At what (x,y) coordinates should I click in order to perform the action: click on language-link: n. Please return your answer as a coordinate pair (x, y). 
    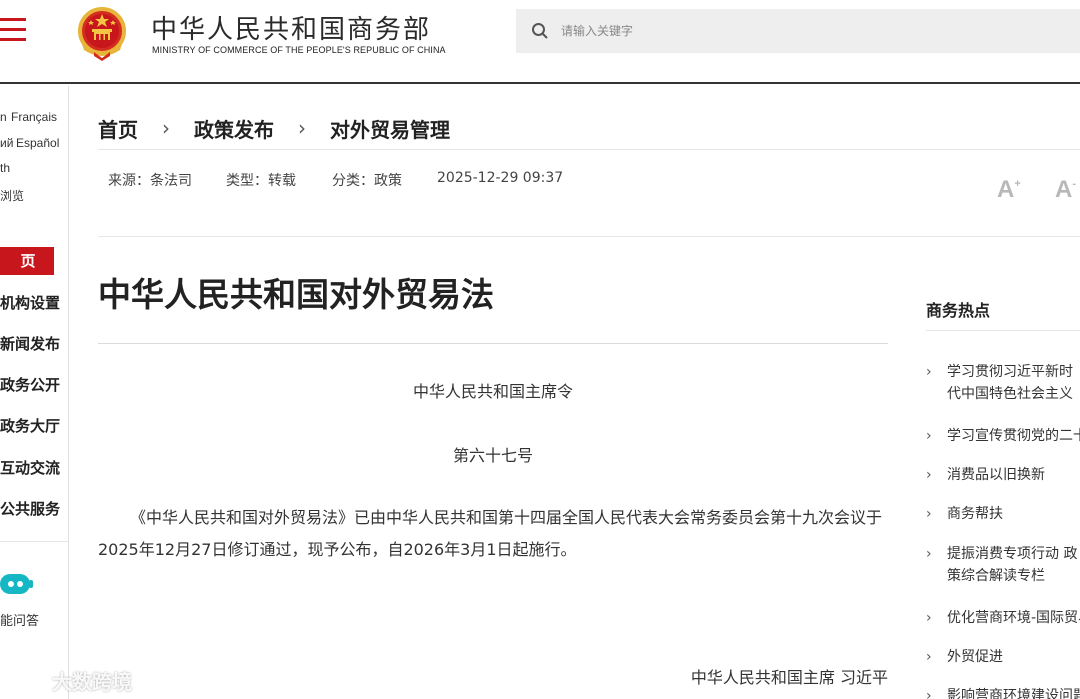
    Looking at the image, I should click on (3, 117).